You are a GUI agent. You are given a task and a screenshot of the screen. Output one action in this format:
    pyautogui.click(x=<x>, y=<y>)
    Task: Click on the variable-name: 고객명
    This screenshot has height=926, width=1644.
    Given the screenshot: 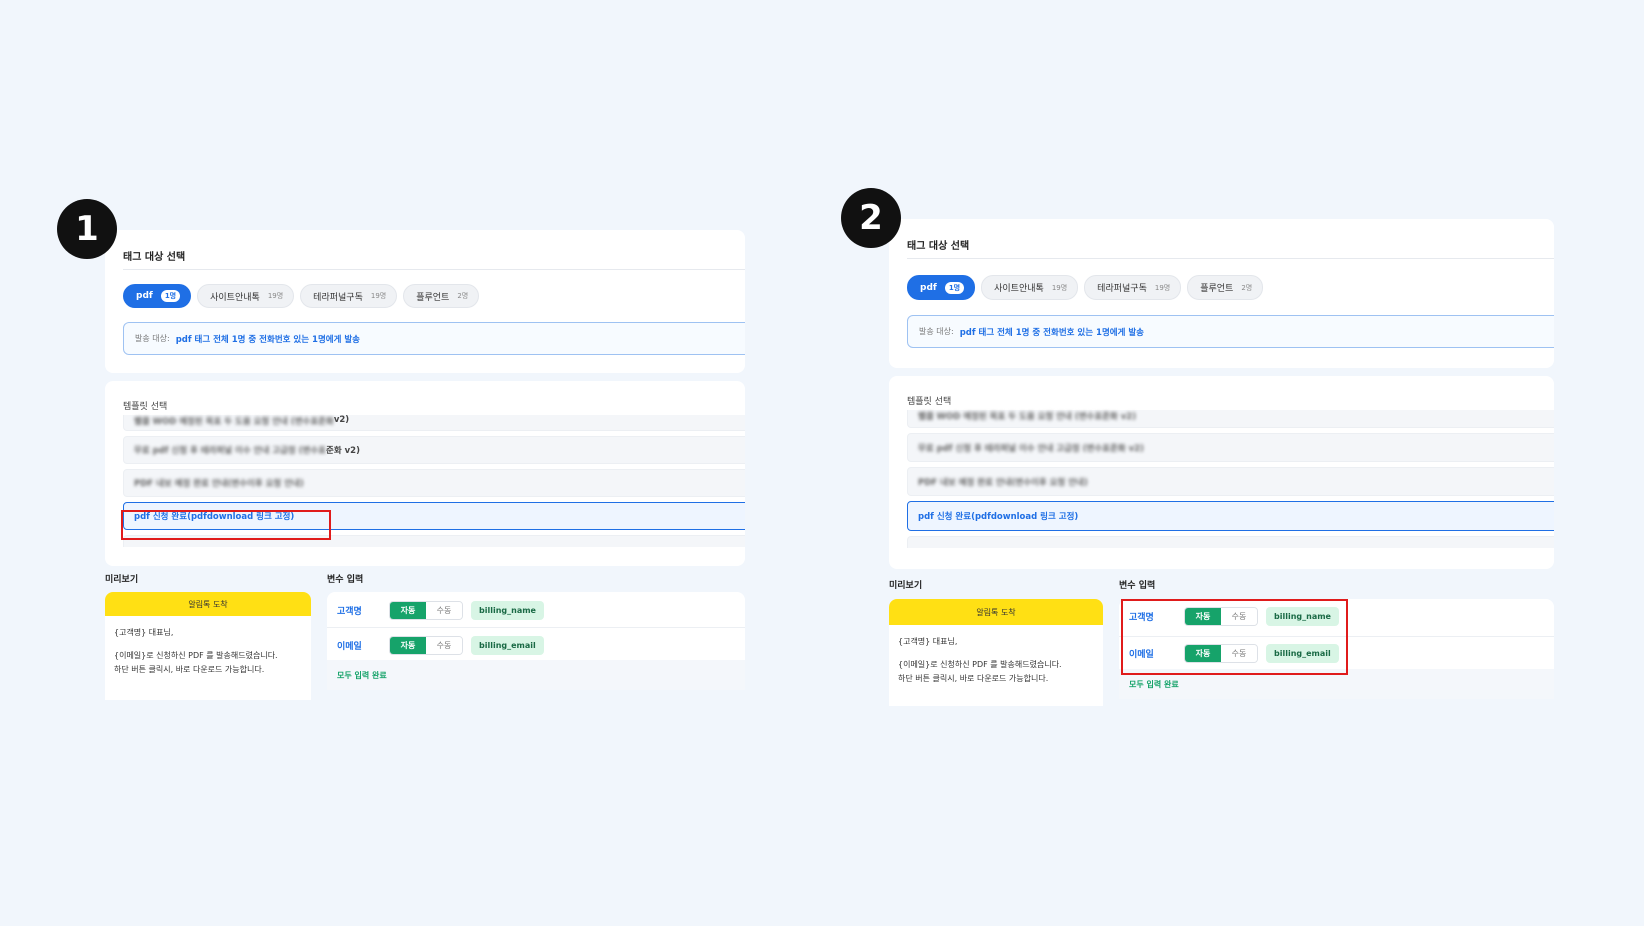 What is the action you would take?
    pyautogui.click(x=349, y=612)
    